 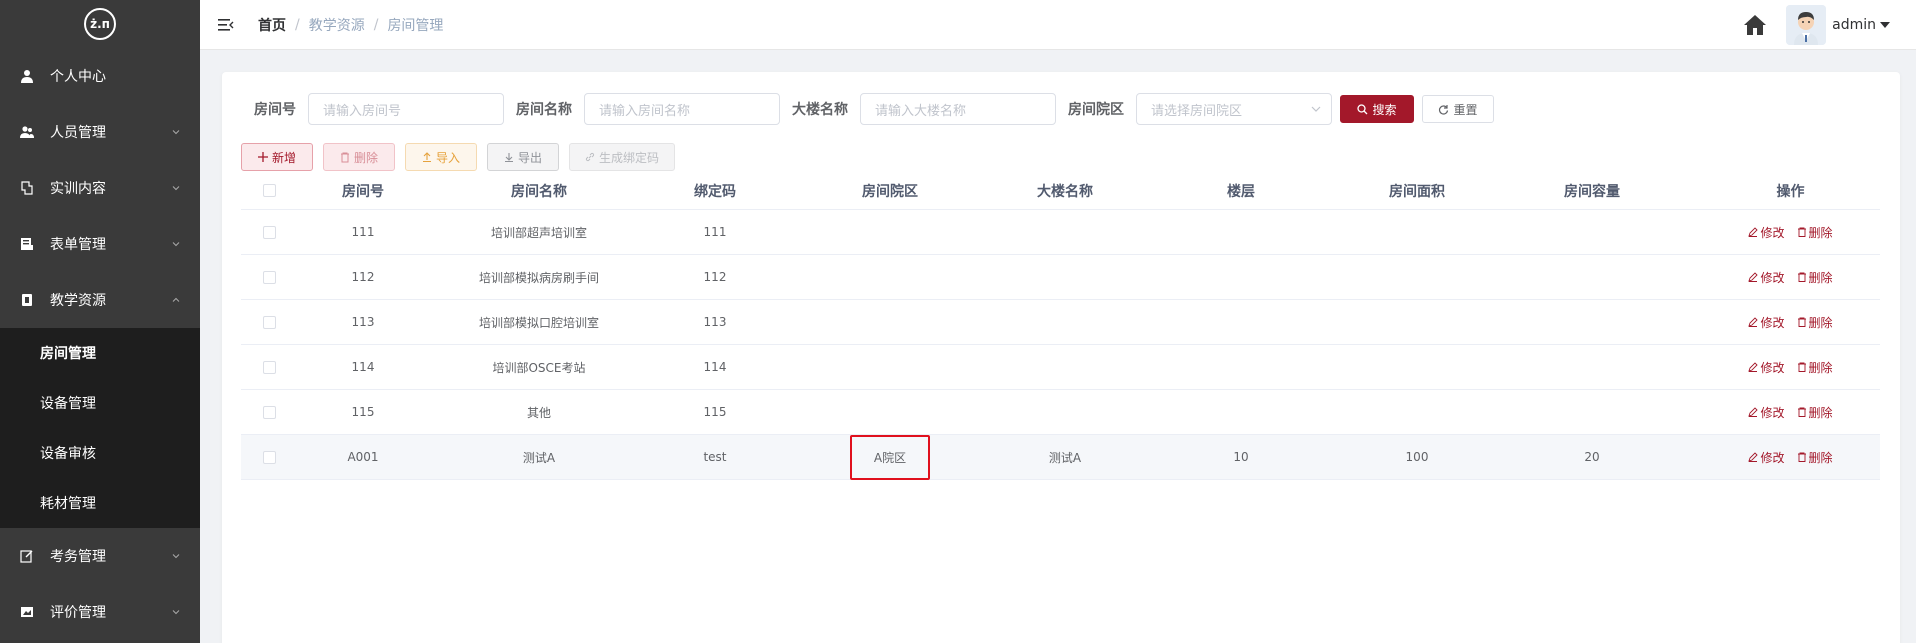 I want to click on resource-icon, so click(x=27, y=300).